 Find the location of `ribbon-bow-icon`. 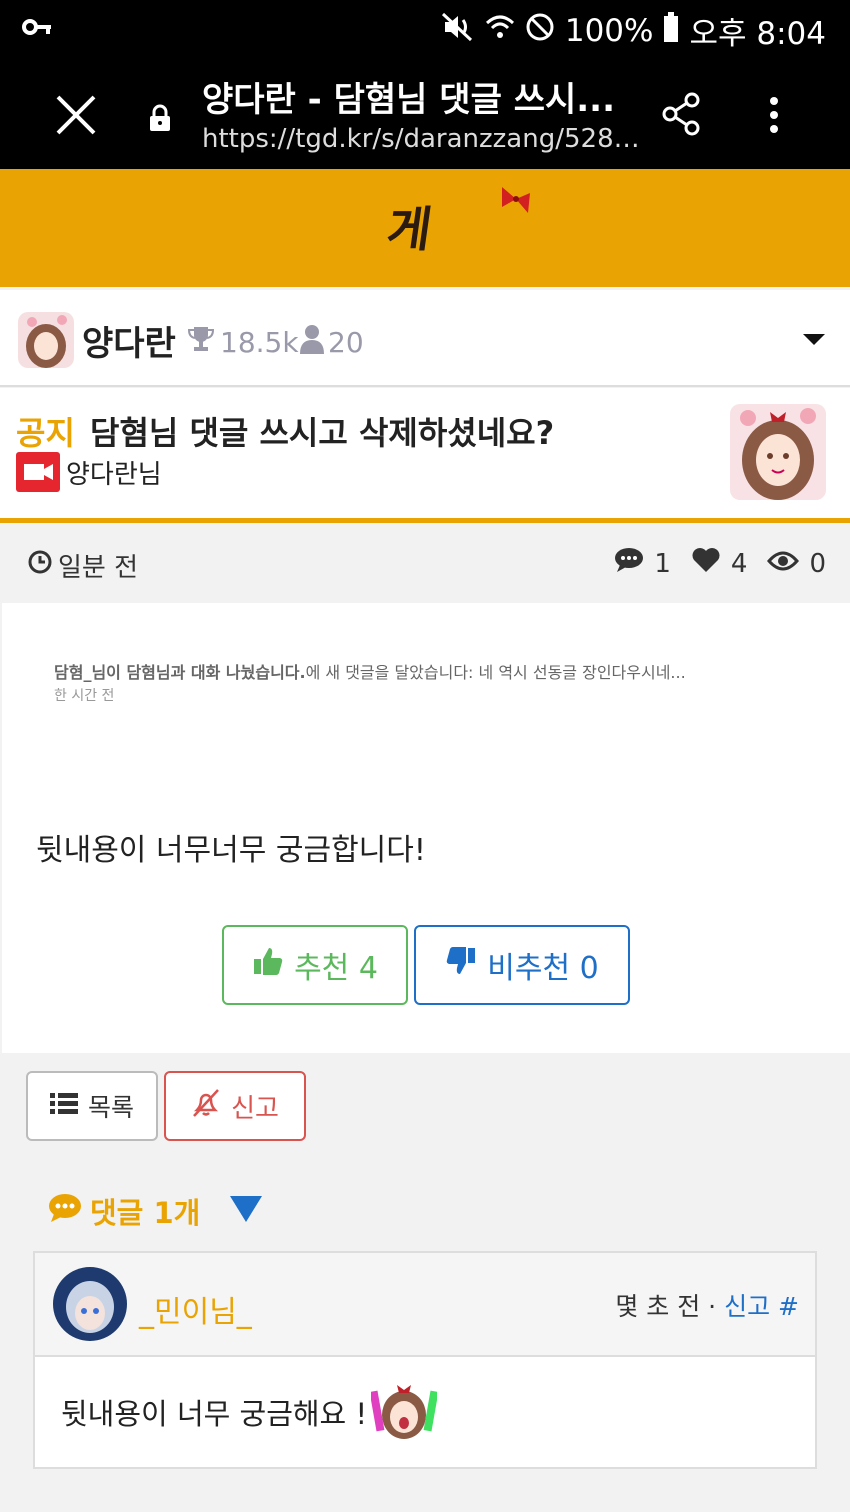

ribbon-bow-icon is located at coordinates (516, 202).